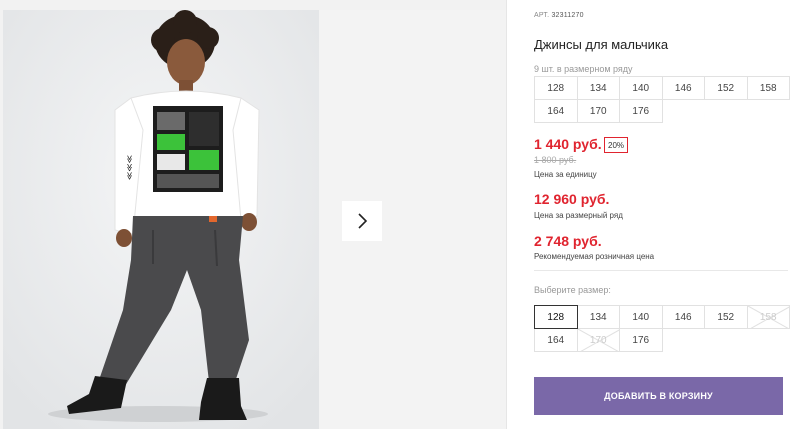 This screenshot has width=800, height=429. Describe the element at coordinates (555, 160) in the screenshot. I see `old-price: 1 800 руб.` at that location.